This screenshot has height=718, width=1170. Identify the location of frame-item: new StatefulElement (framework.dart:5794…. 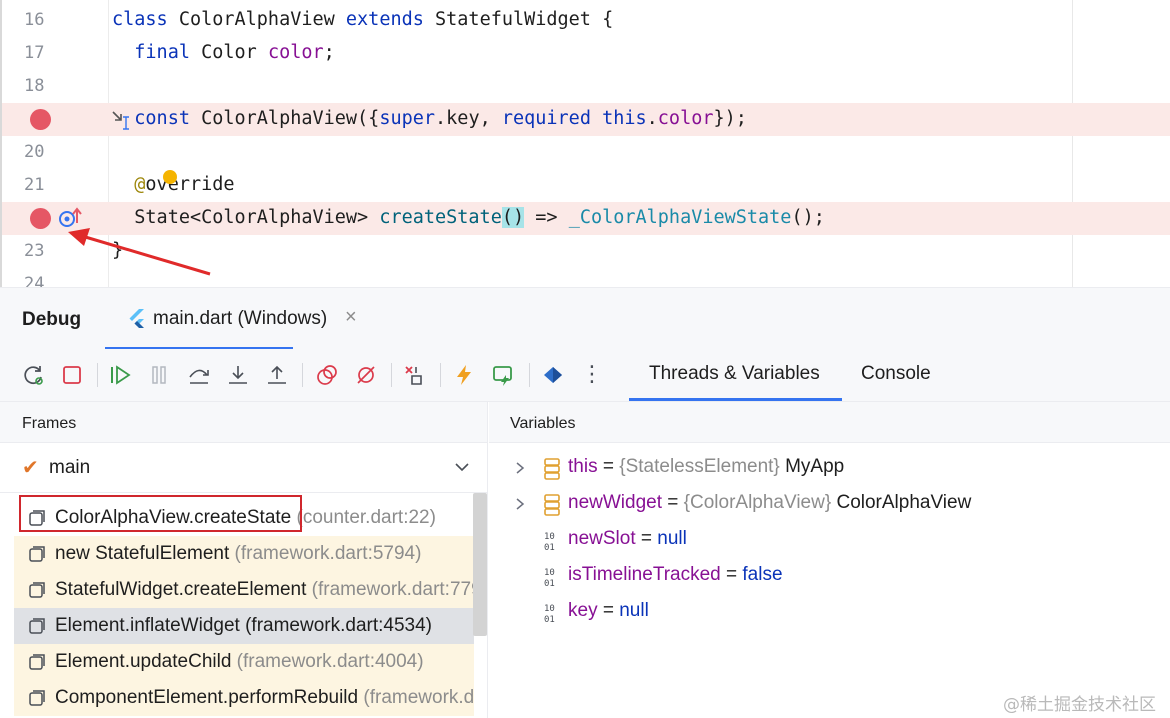
(244, 554).